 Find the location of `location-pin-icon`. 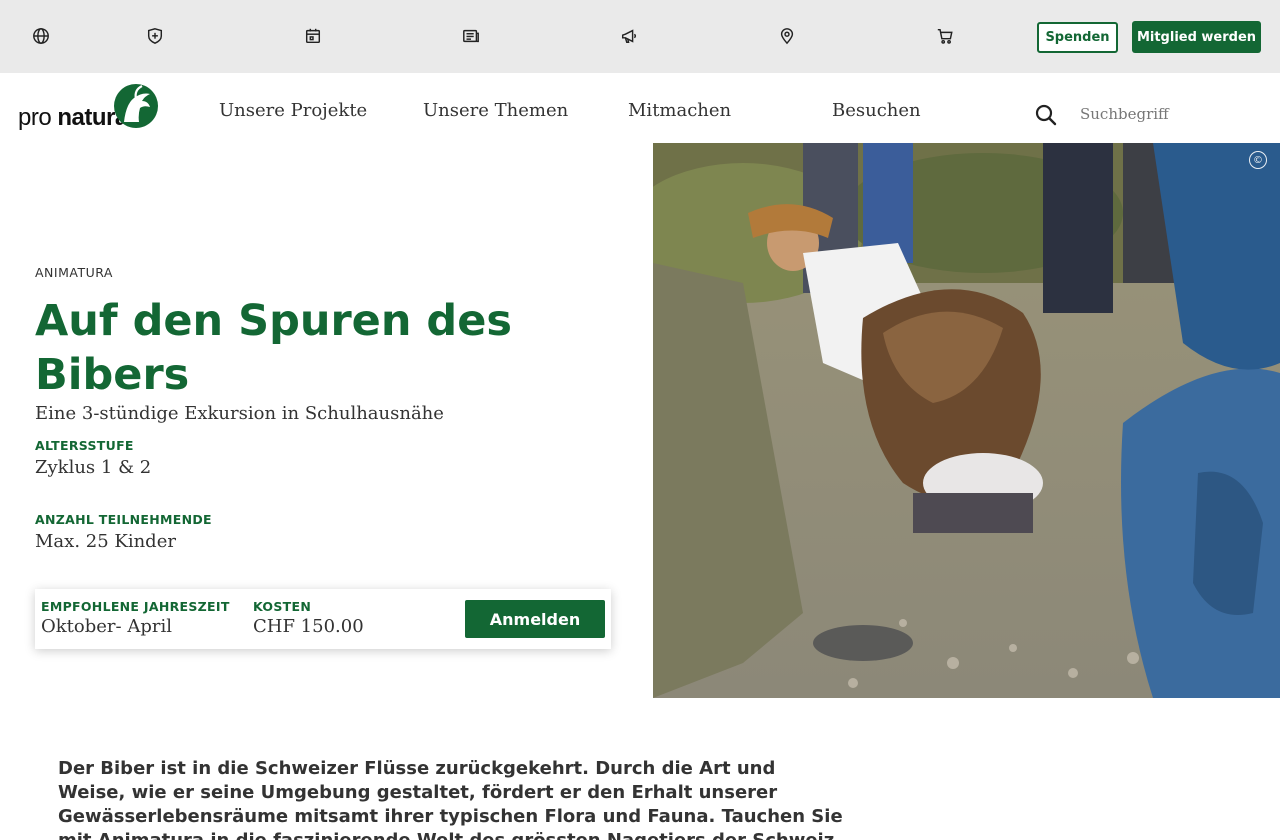

location-pin-icon is located at coordinates (787, 36).